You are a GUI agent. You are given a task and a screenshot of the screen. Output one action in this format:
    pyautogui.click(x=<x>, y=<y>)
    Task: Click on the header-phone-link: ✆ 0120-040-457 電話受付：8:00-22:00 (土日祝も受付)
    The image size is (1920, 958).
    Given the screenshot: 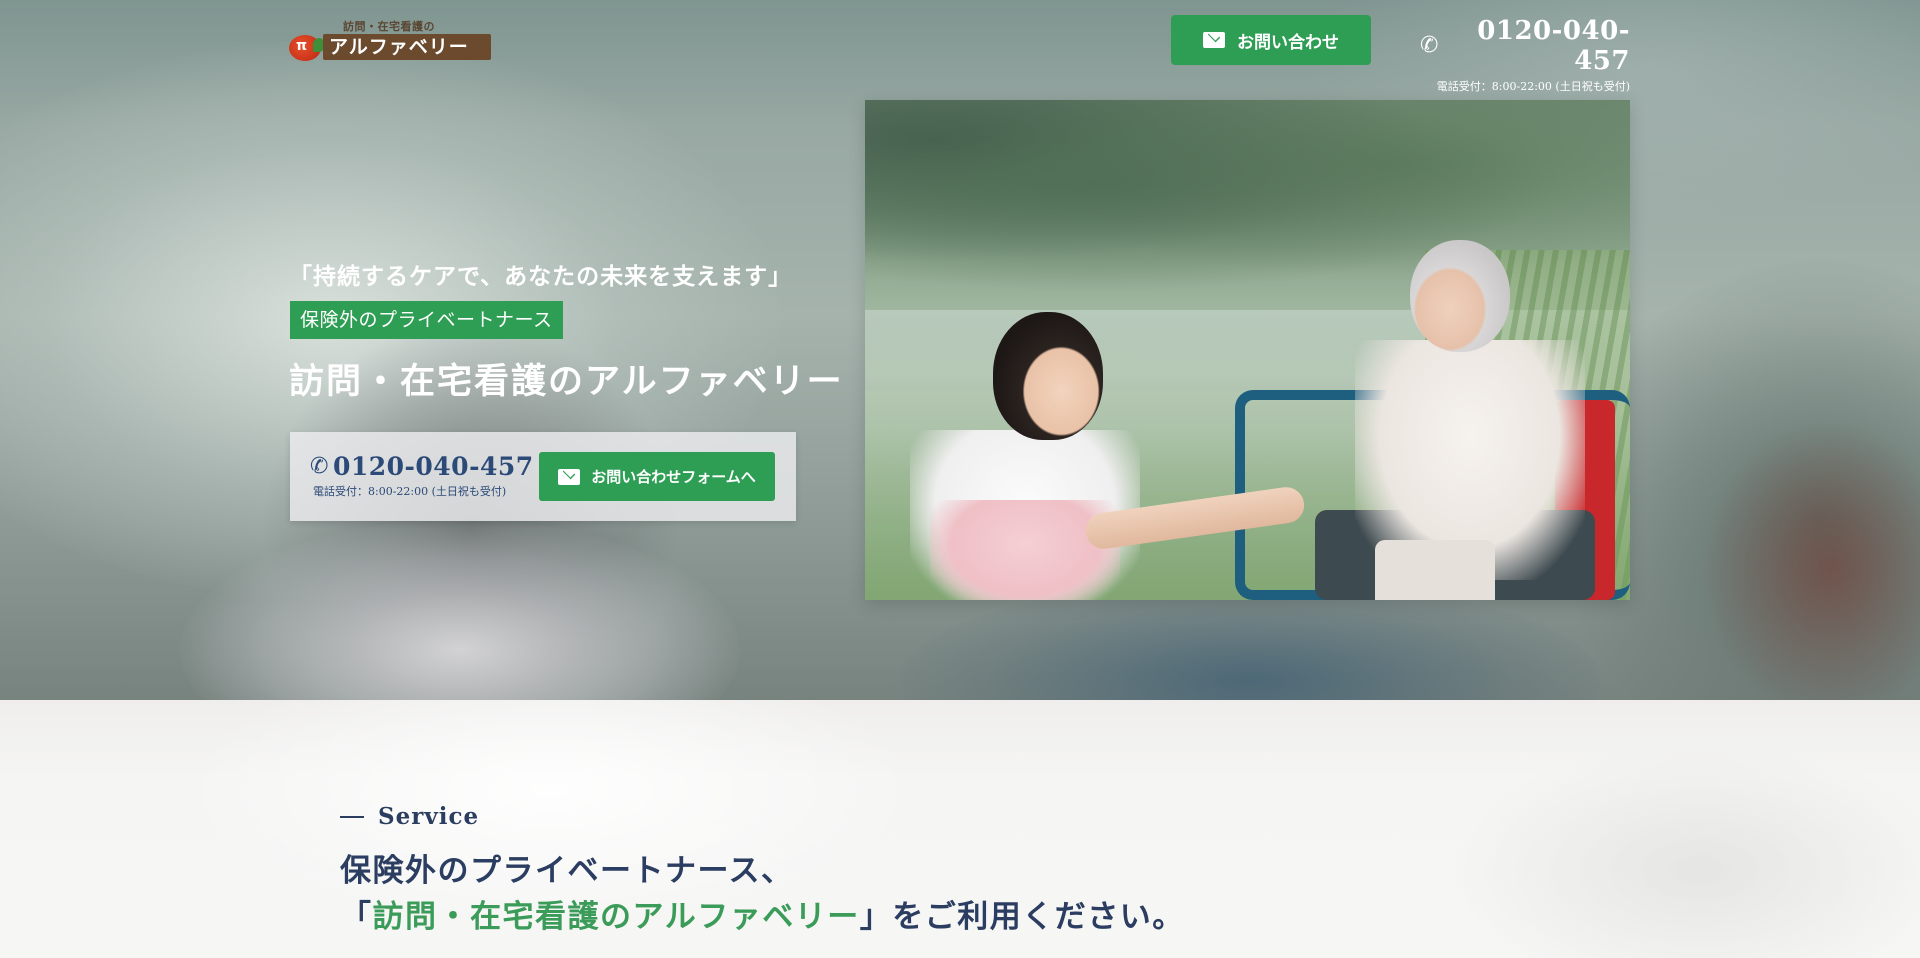 What is the action you would take?
    pyautogui.click(x=1525, y=55)
    